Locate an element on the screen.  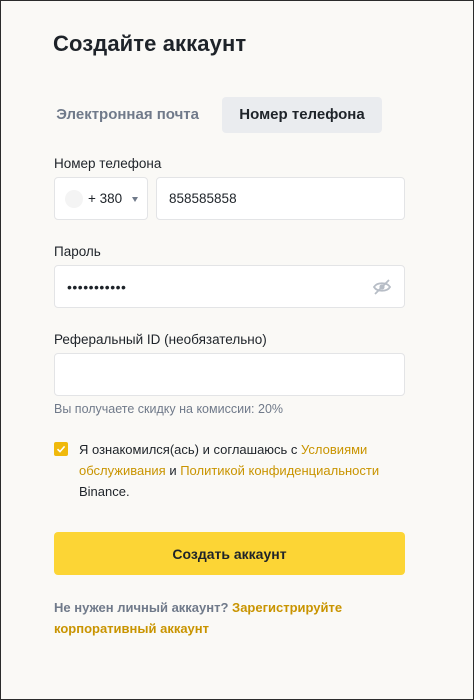
tab-email: Электронная почта is located at coordinates (111, 115).